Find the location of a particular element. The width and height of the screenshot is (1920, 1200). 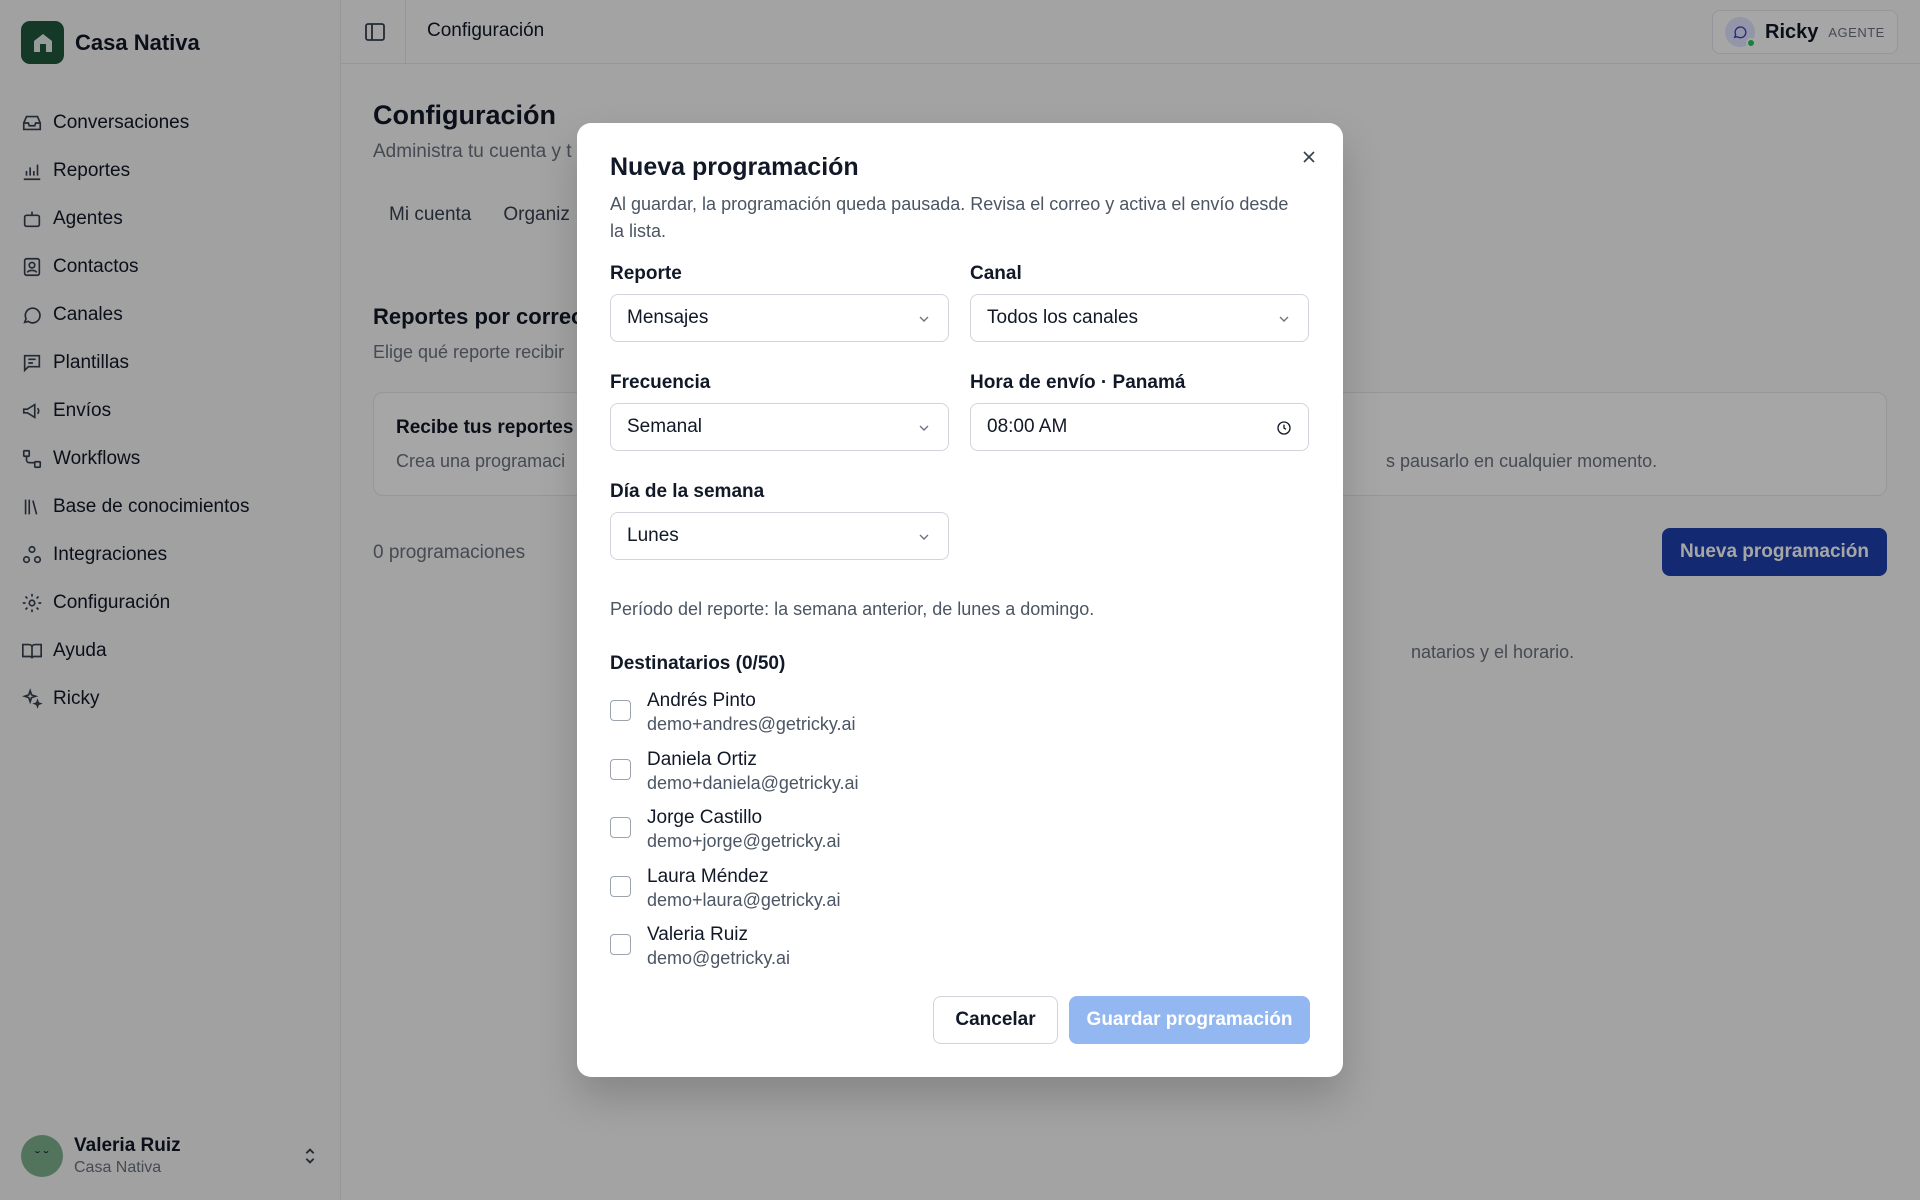

list-item: Jorge Castillo demo+jorge@getricky.ai is located at coordinates (910, 836).